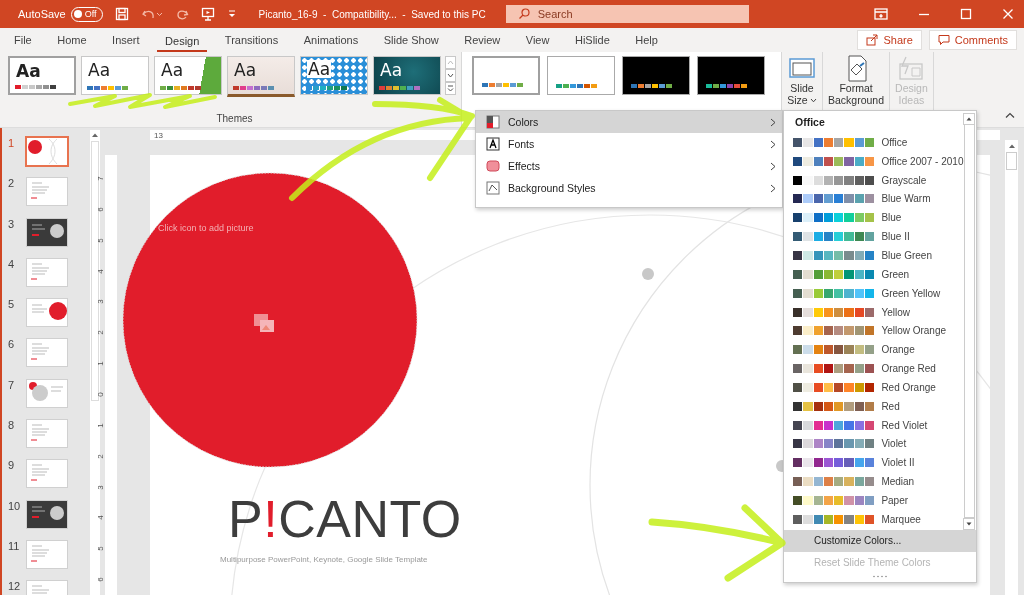 The image size is (1024, 595). What do you see at coordinates (100, 425) in the screenshot?
I see `ruler-number: 1` at bounding box center [100, 425].